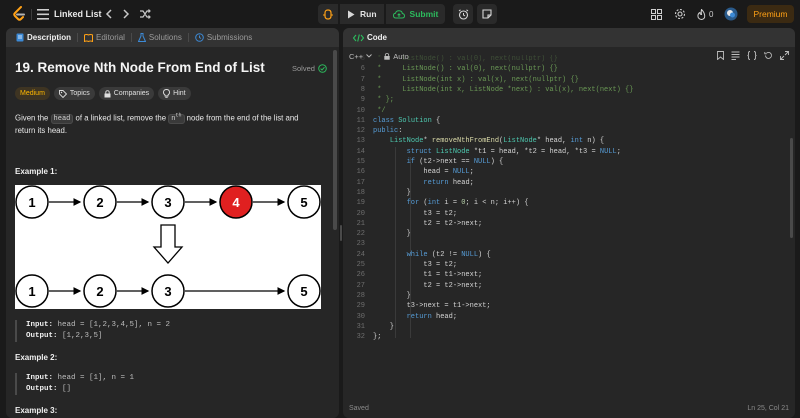  What do you see at coordinates (36, 357) in the screenshot?
I see `example-2-heading: Example 2:` at bounding box center [36, 357].